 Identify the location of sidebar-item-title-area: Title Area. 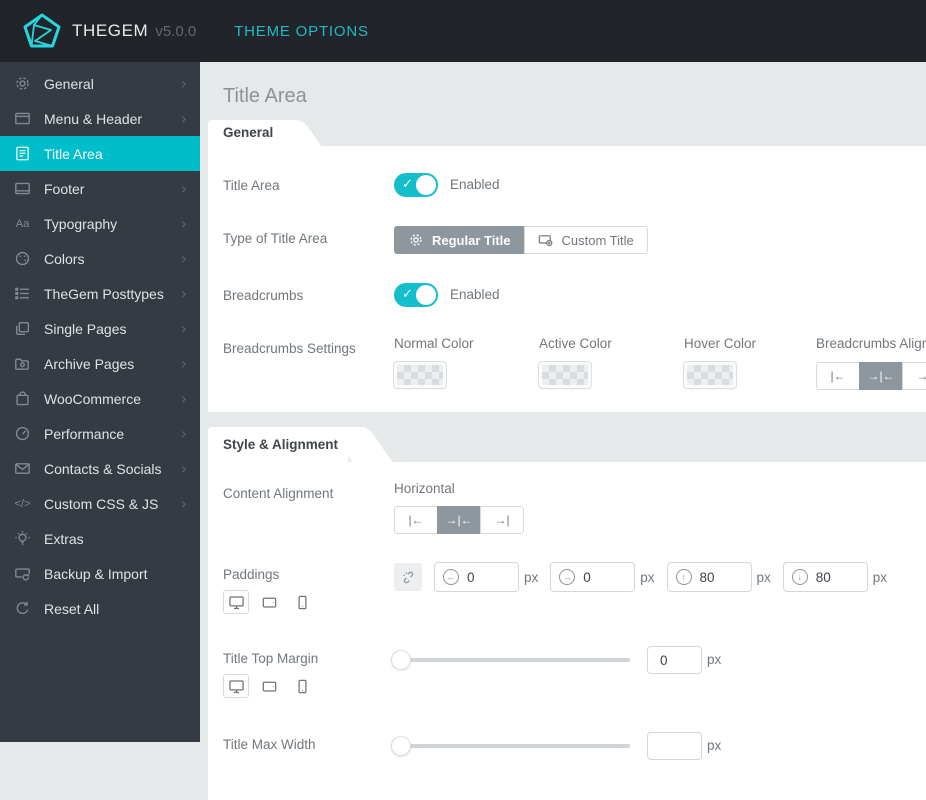
(100, 153).